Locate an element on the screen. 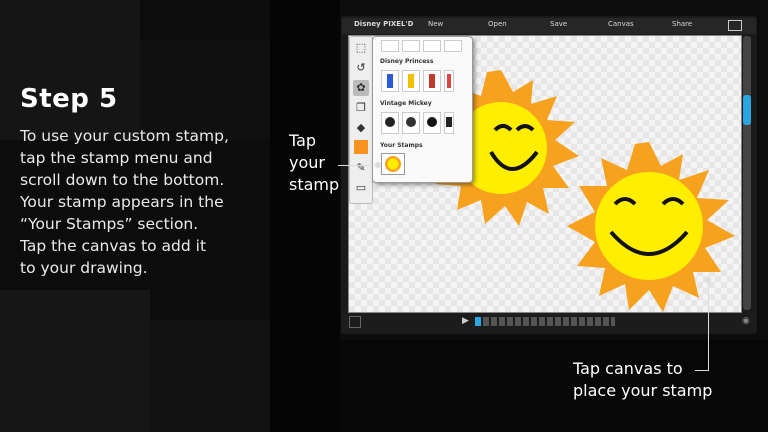 The image size is (768, 432). fill-bucket-icon: ◆ is located at coordinates (361, 128).